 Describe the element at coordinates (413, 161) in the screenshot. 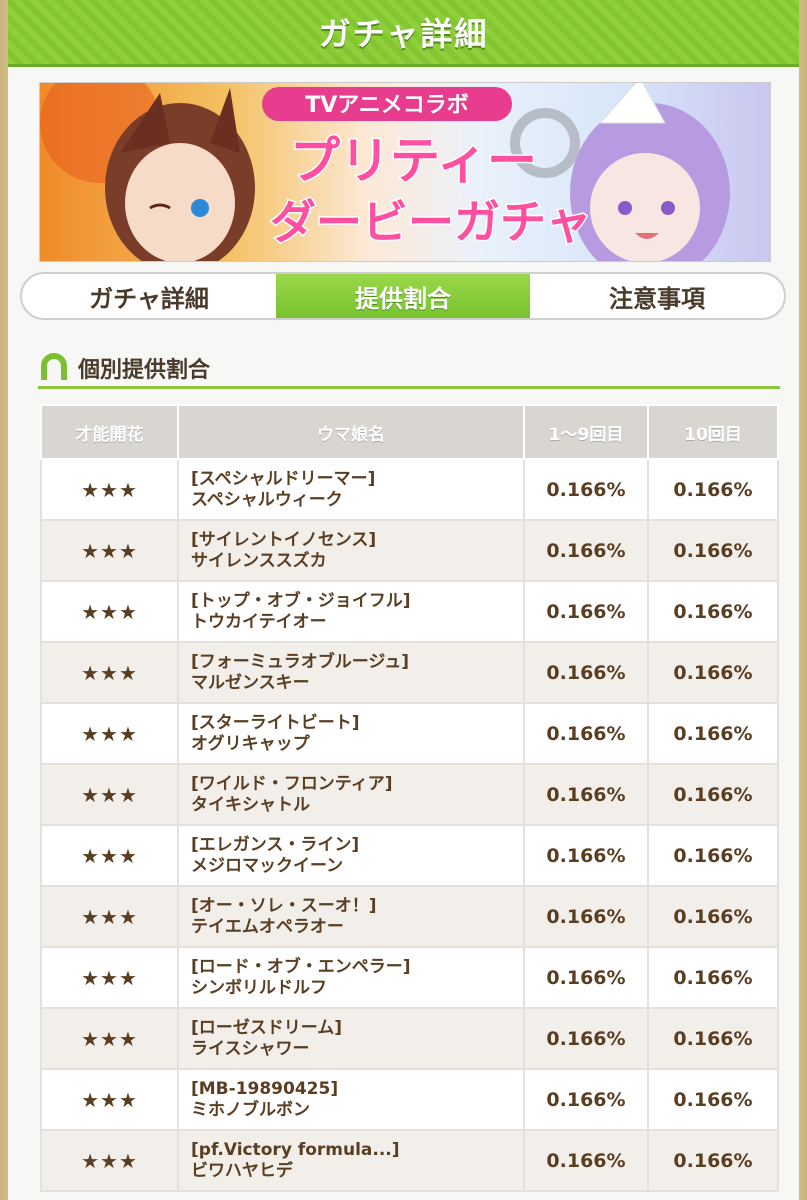

I see `banner-title-line1: プリティー` at that location.